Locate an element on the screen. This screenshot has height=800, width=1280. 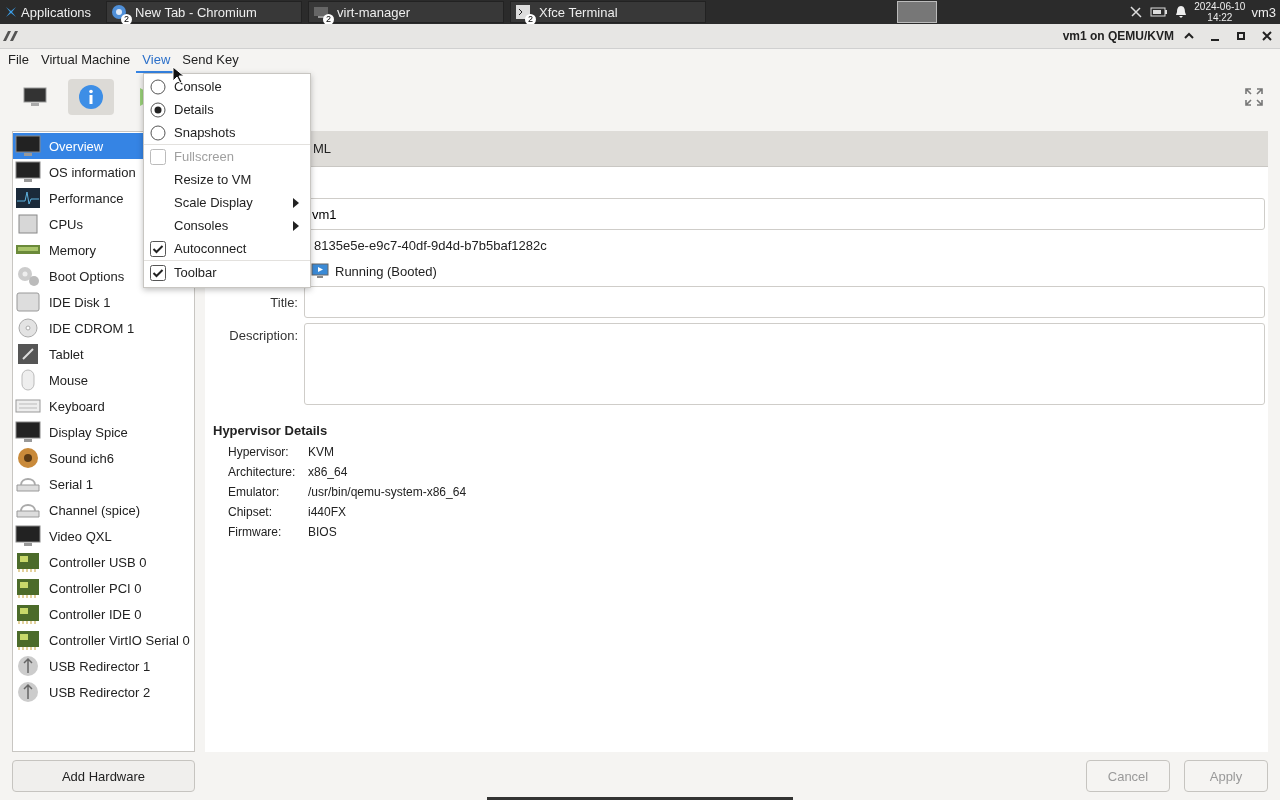
description-field is located at coordinates (784, 364).